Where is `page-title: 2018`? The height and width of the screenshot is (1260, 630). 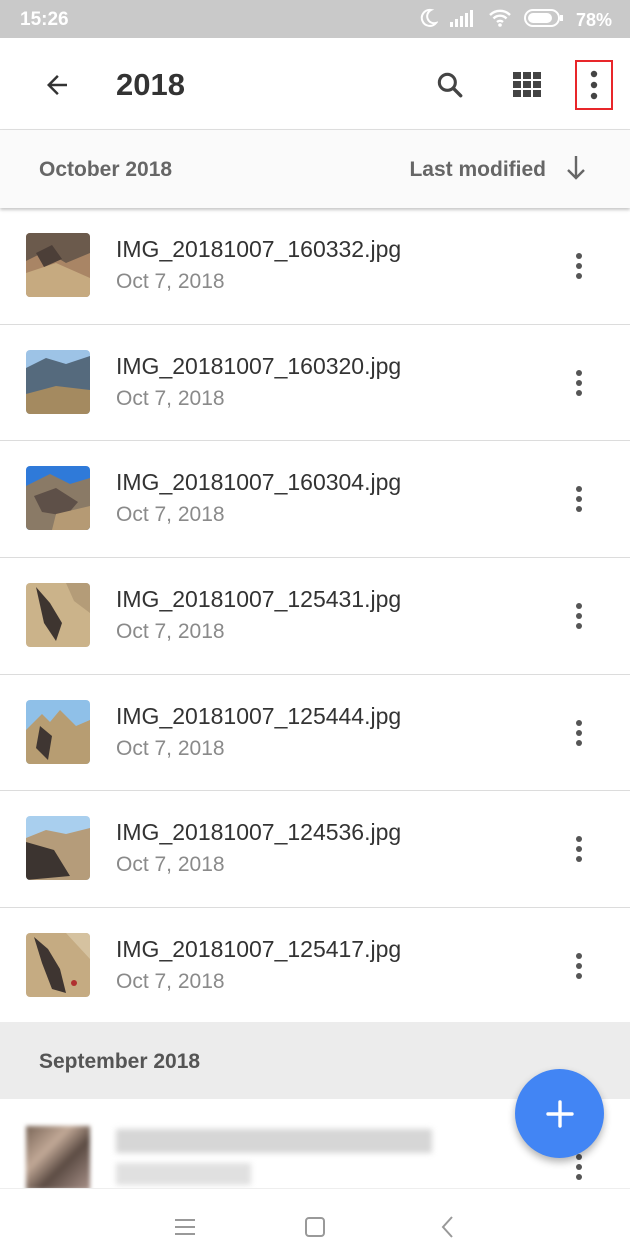
page-title: 2018 is located at coordinates (150, 84).